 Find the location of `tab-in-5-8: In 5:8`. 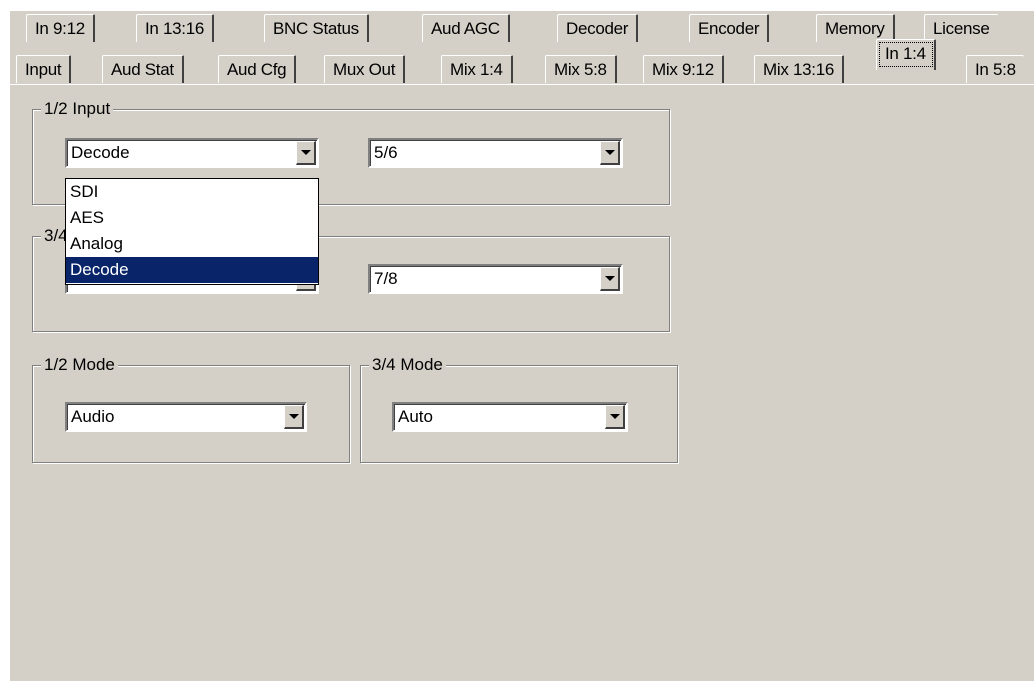

tab-in-5-8: In 5:8 is located at coordinates (995, 69).